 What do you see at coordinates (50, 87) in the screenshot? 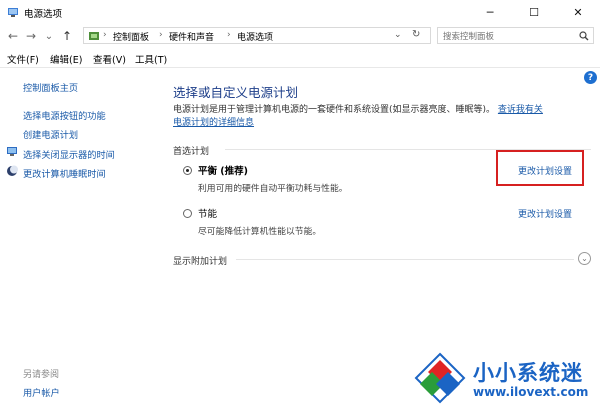
I see `sidebar-control-panel-home: 控制面板主页` at bounding box center [50, 87].